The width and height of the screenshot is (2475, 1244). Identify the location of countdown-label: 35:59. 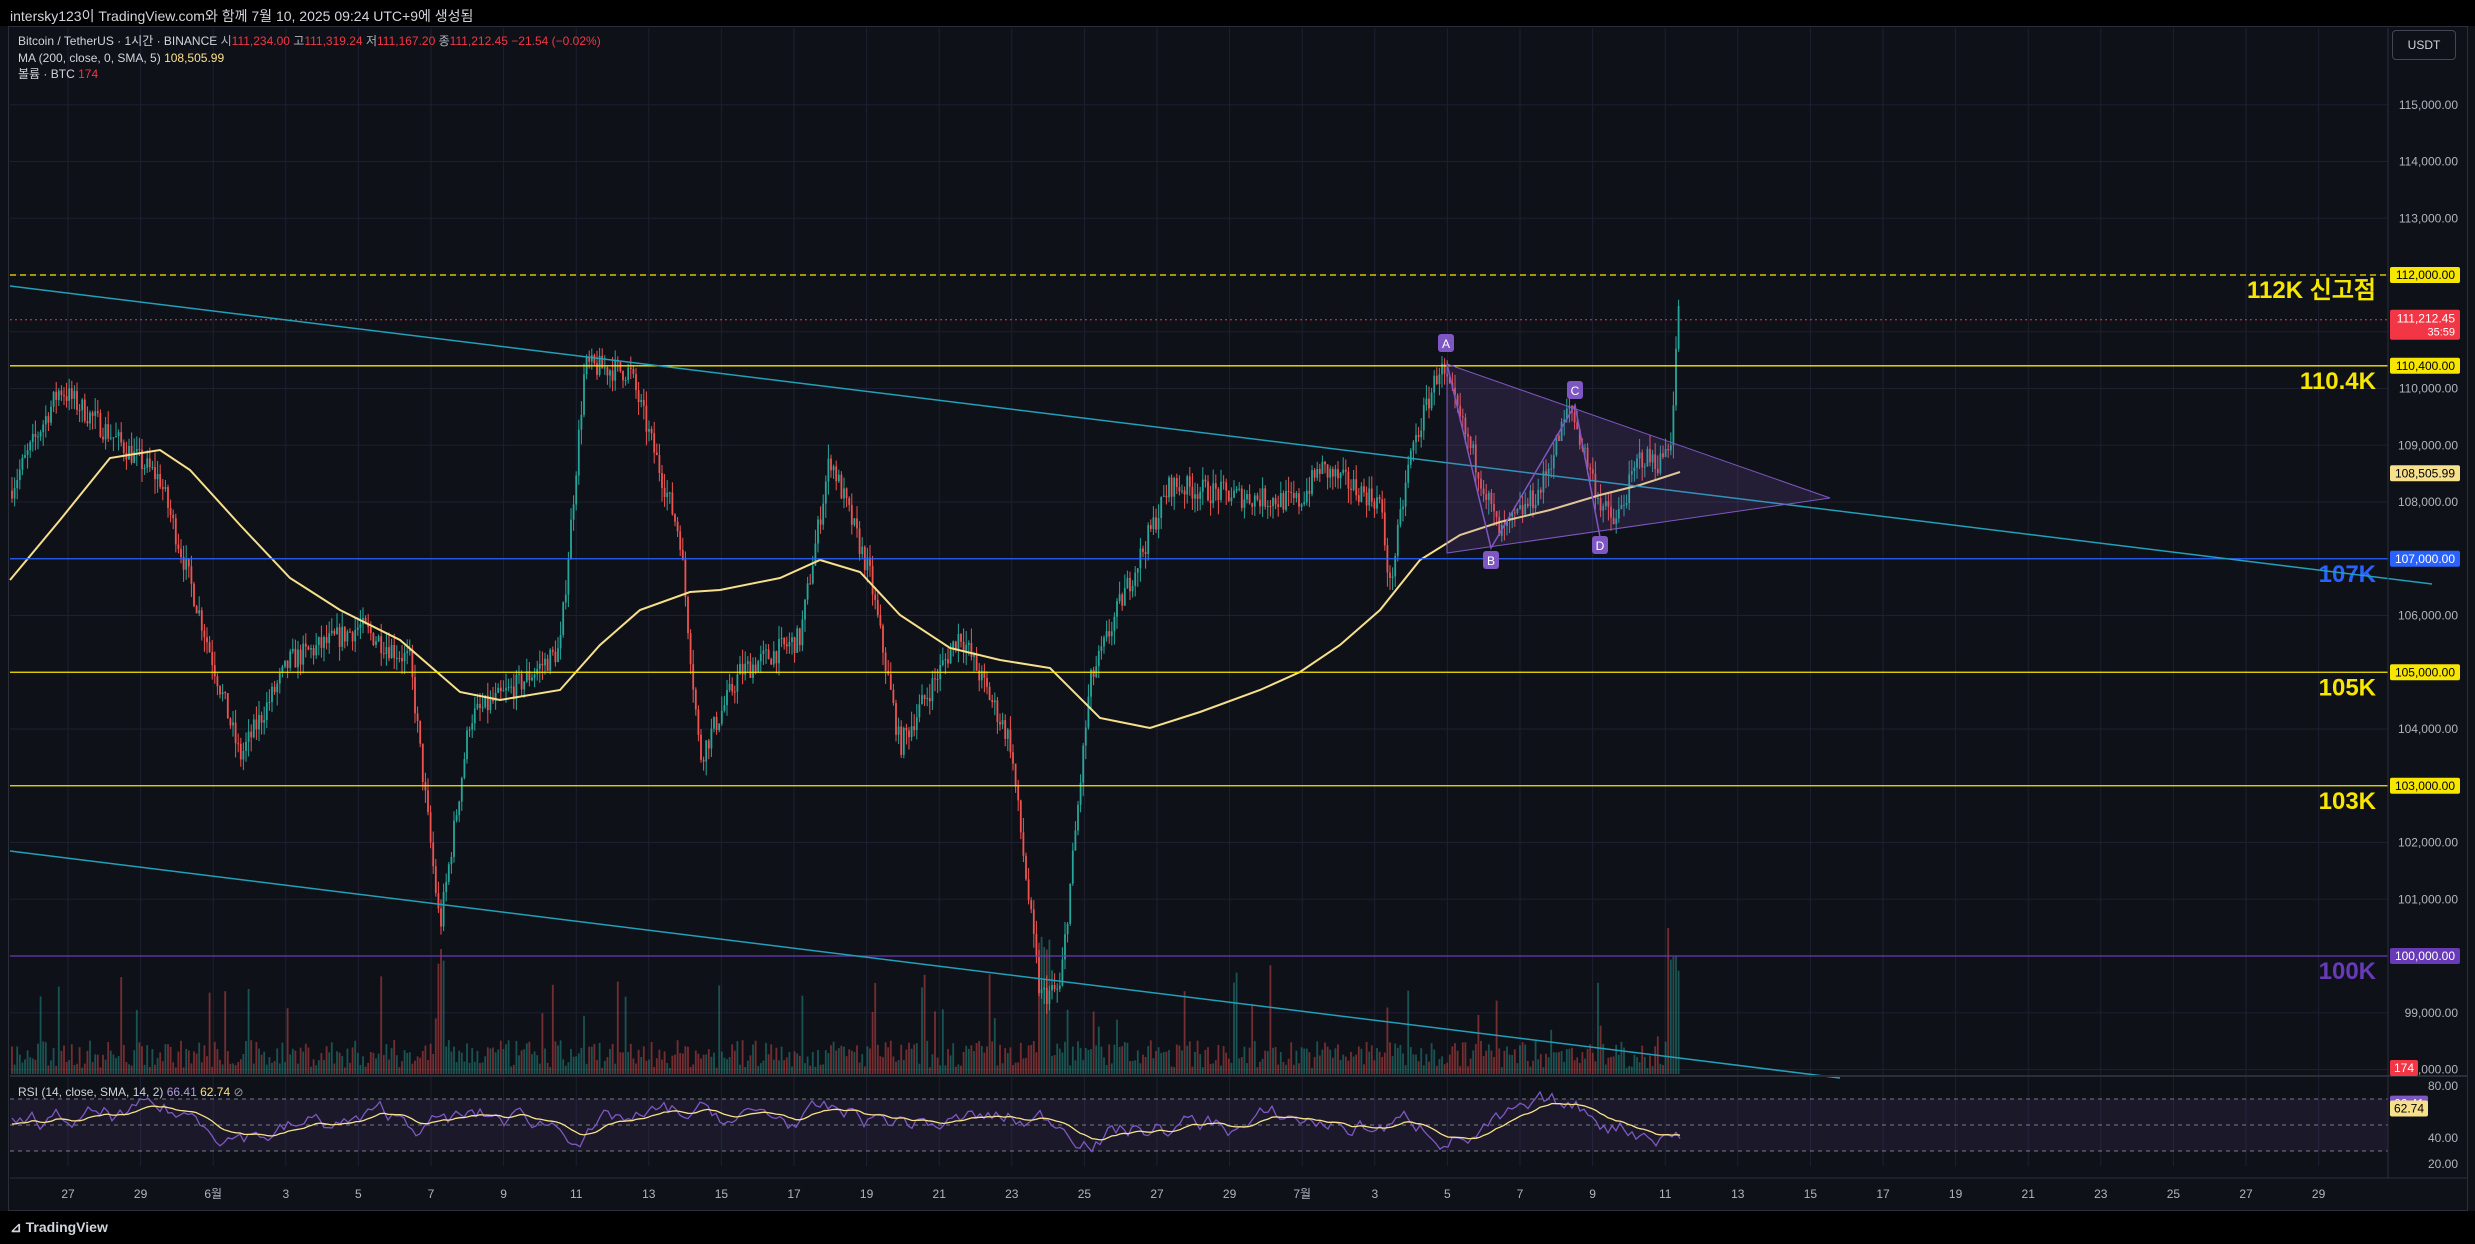
(2441, 333).